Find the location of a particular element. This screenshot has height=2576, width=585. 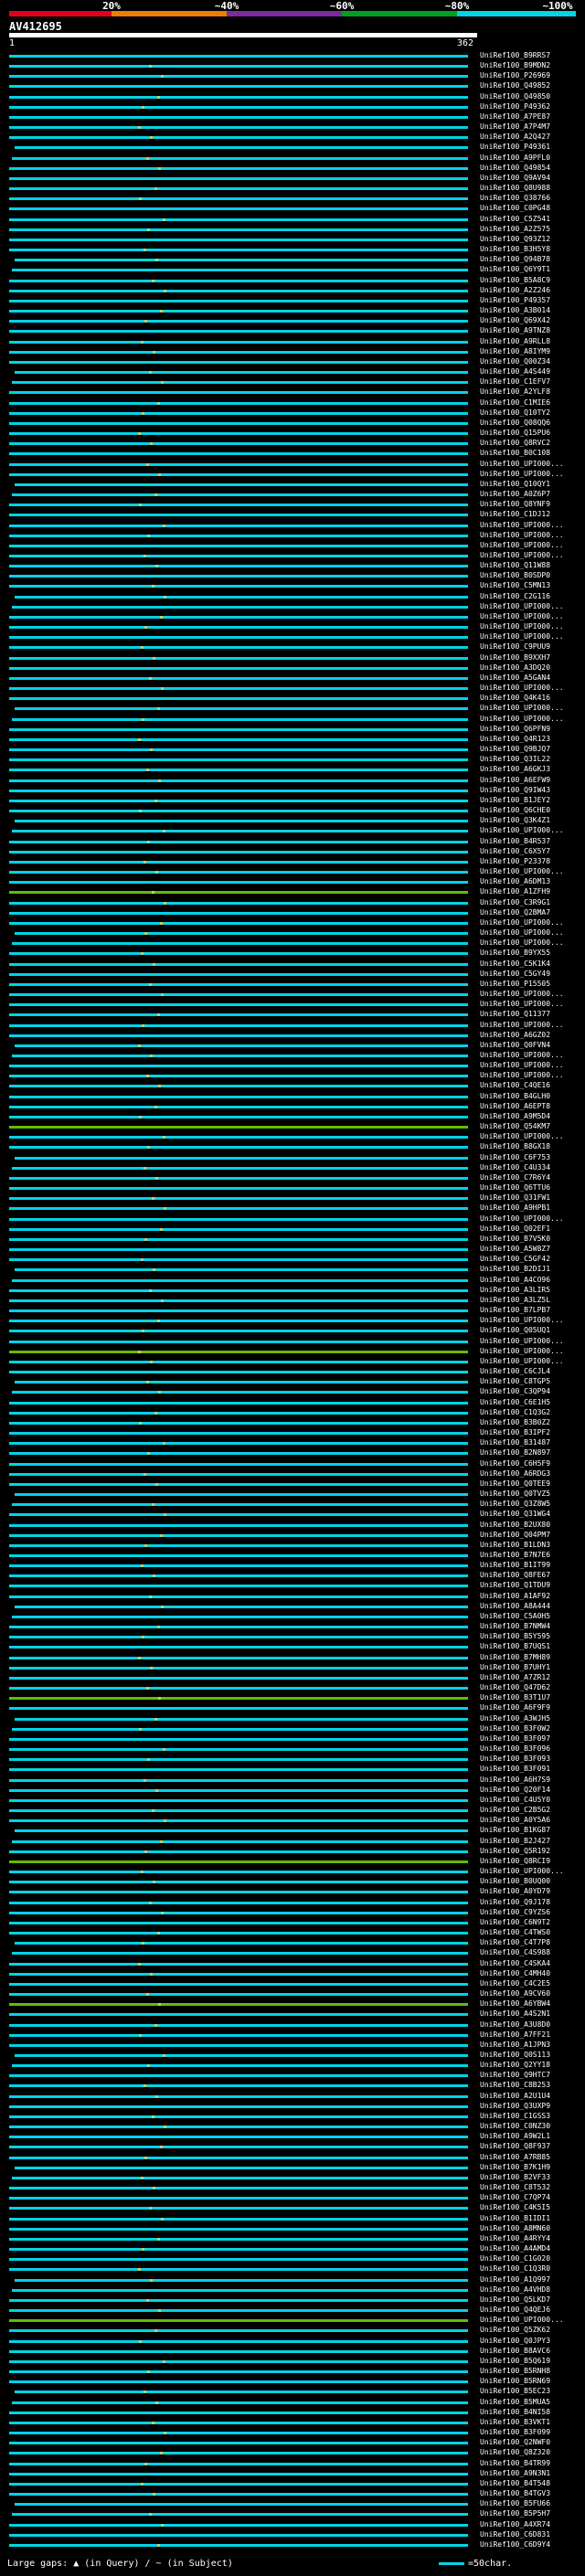

hit-label: UniRef100_Q0TVZ5 is located at coordinates (515, 1494).